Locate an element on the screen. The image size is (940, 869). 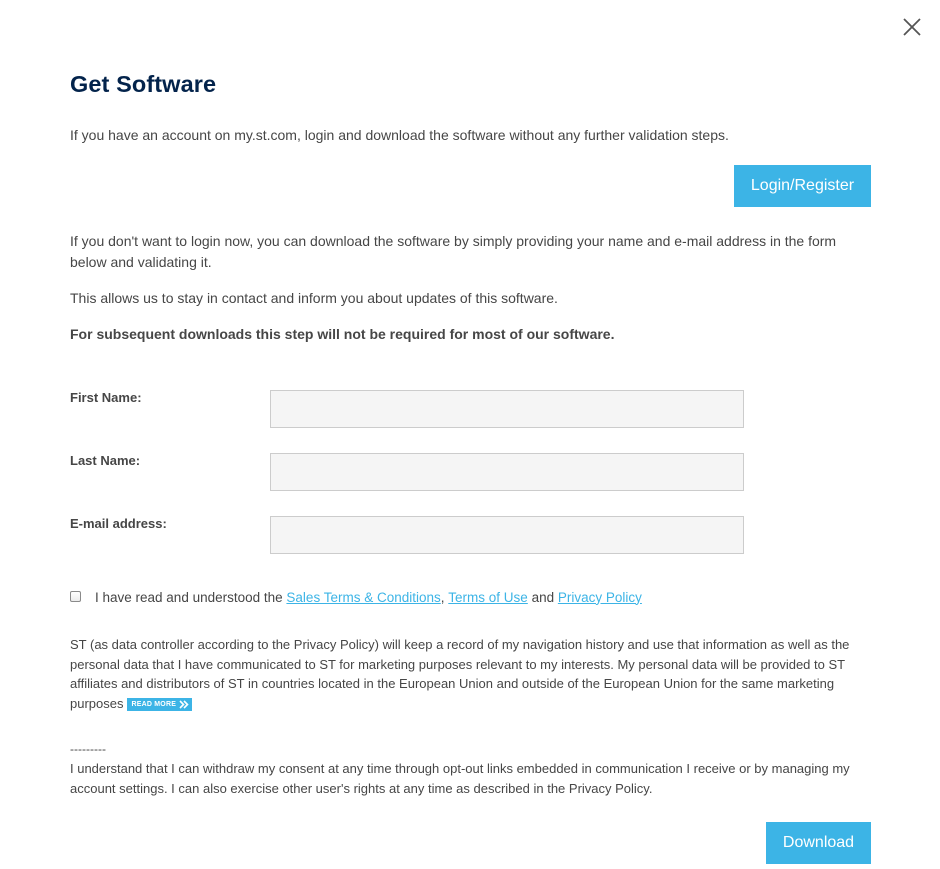
first-name-field is located at coordinates (507, 409).